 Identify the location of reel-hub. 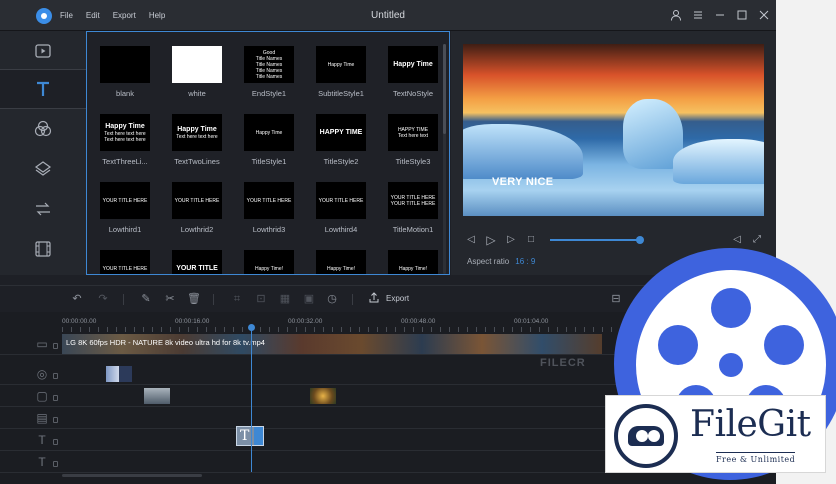
(731, 365).